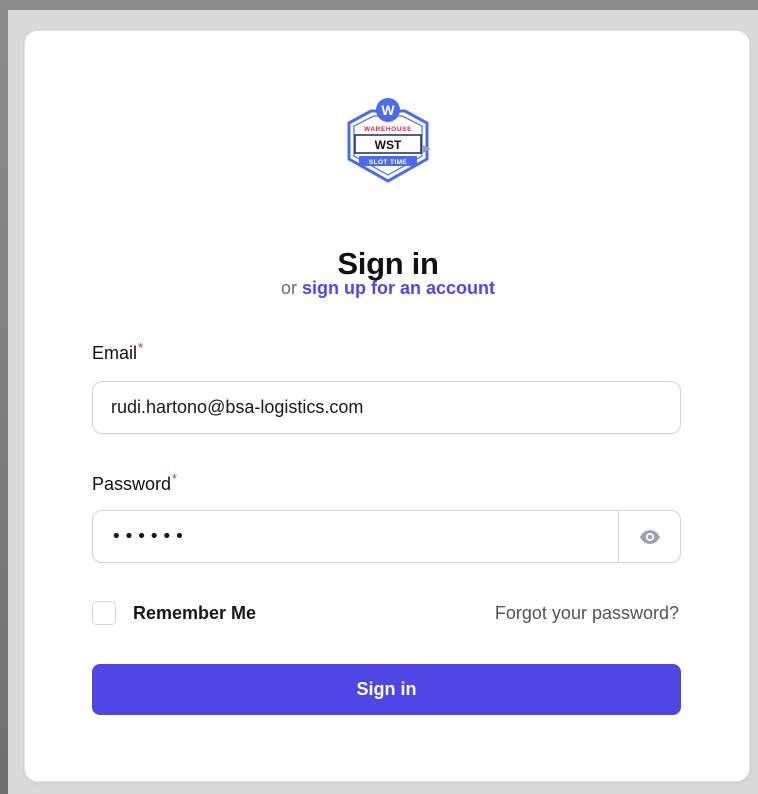 The height and width of the screenshot is (794, 758). Describe the element at coordinates (104, 613) in the screenshot. I see `remember-me-checkbox` at that location.